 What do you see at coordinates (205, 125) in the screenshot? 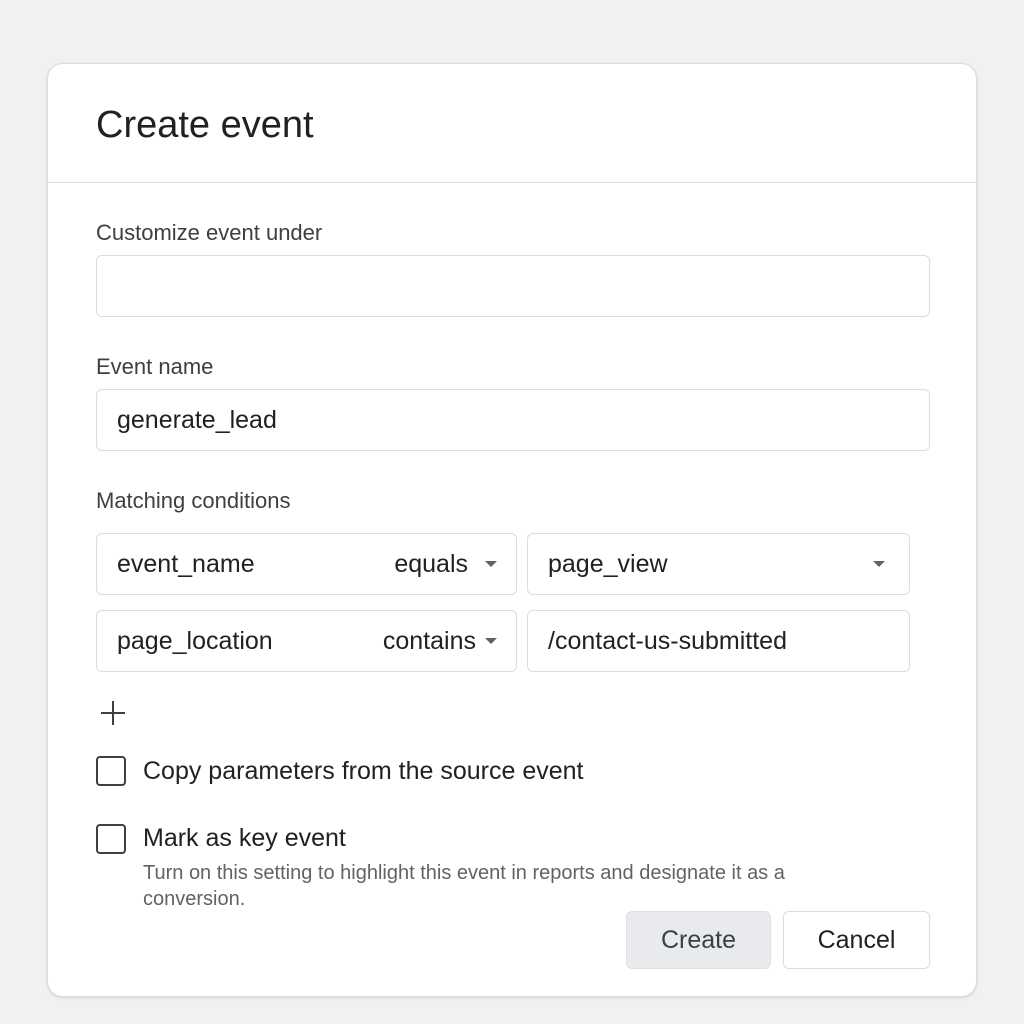
I see `dialog-title: Create event` at bounding box center [205, 125].